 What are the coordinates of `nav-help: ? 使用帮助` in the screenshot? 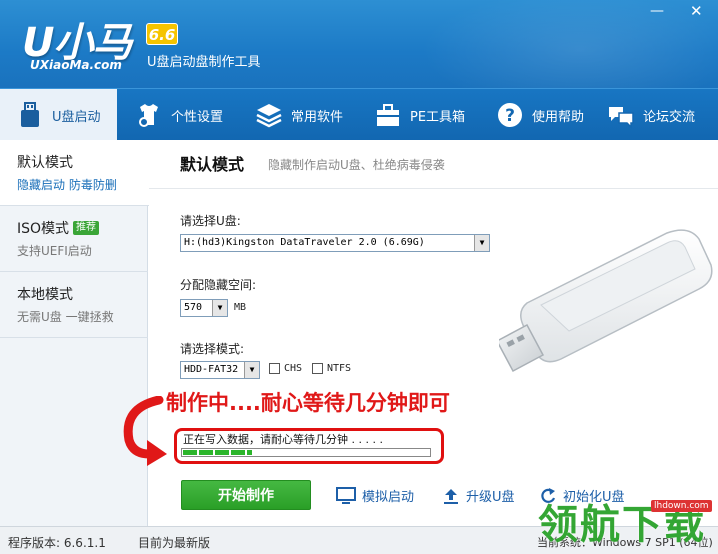 It's located at (540, 115).